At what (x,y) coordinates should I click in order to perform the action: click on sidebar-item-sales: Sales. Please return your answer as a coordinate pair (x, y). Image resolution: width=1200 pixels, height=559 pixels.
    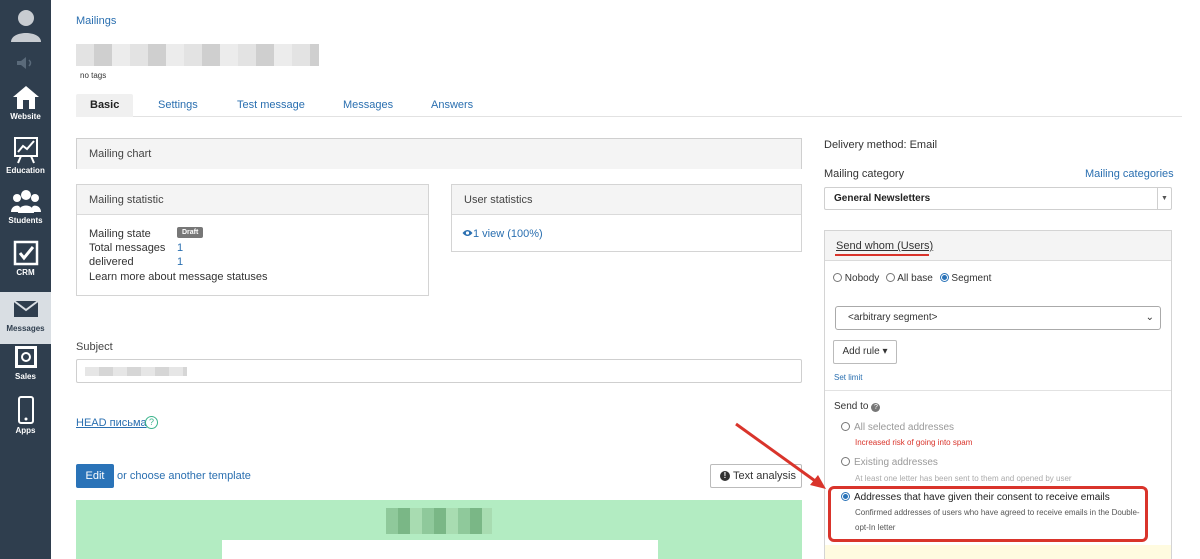
    Looking at the image, I should click on (25, 370).